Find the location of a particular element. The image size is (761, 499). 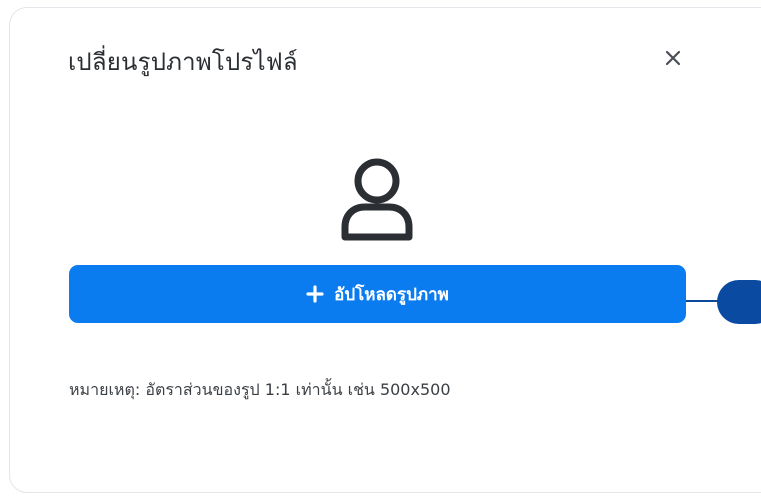

upload-image-button: อัปโหลดรูปภาพ is located at coordinates (377, 294).